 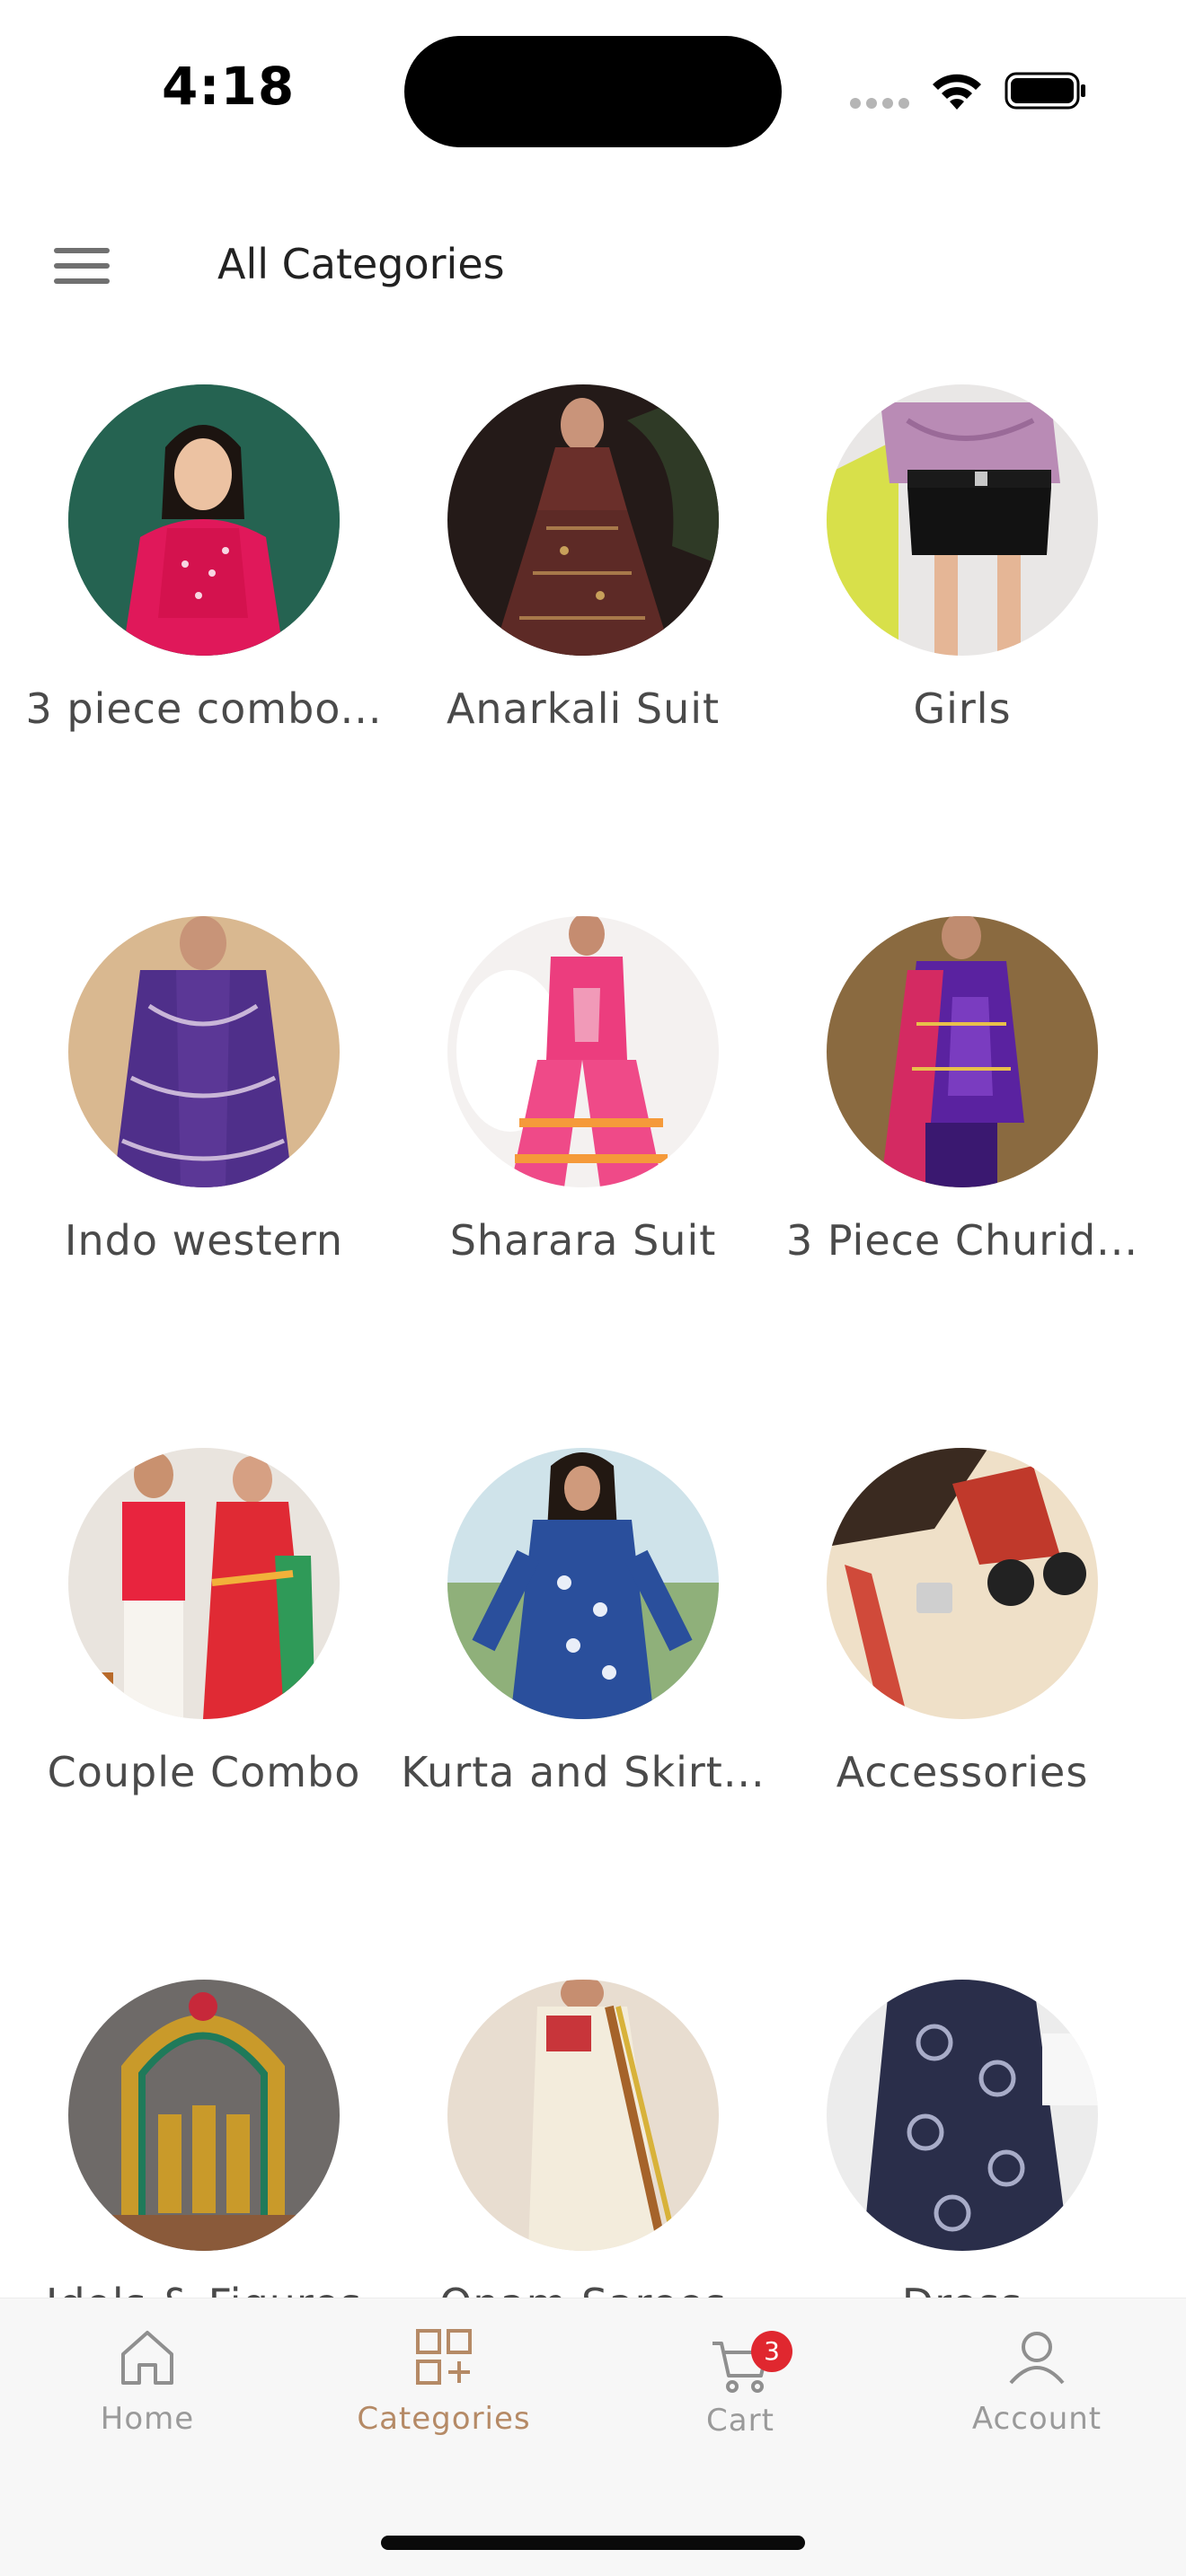 I want to click on tab-label: Categories, so click(x=444, y=2419).